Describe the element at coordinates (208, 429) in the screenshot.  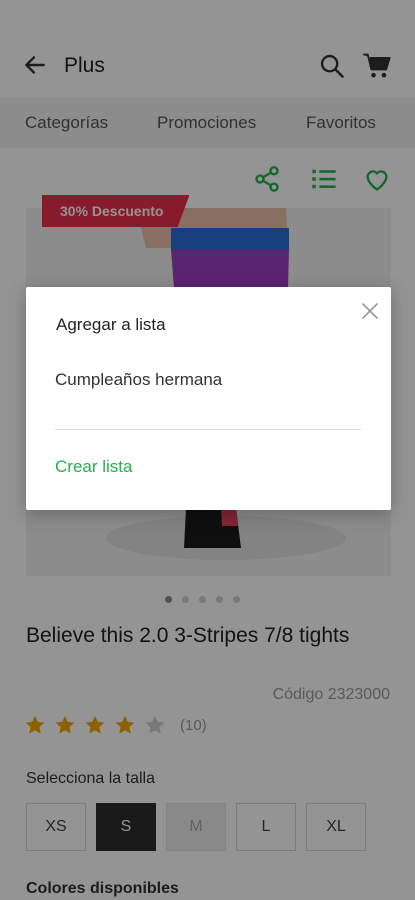
I see `divider` at that location.